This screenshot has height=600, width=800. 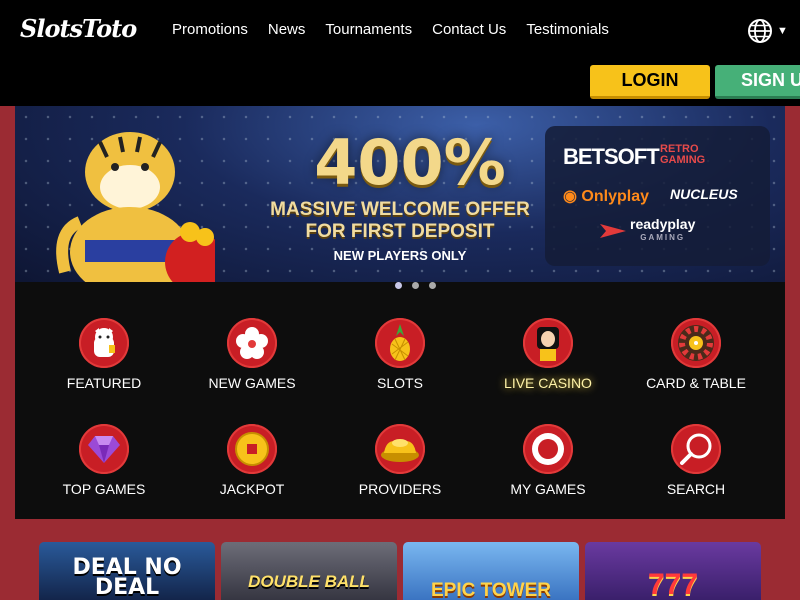 I want to click on diamond-icon, so click(x=104, y=449).